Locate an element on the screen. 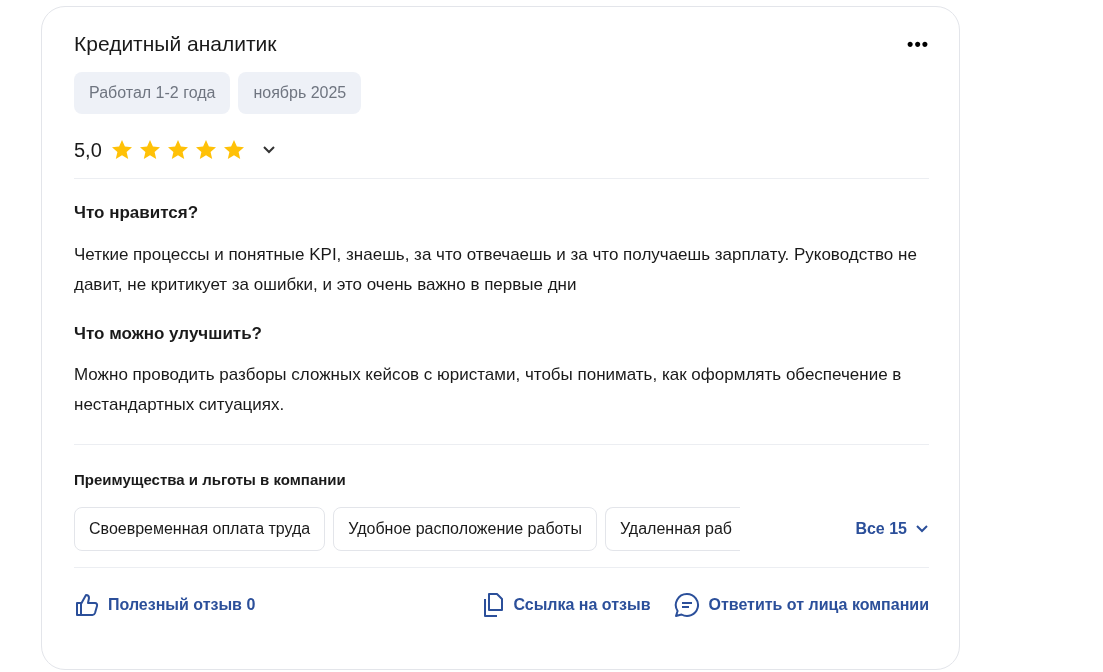  job-title: Кредитный аналитик is located at coordinates (175, 44).